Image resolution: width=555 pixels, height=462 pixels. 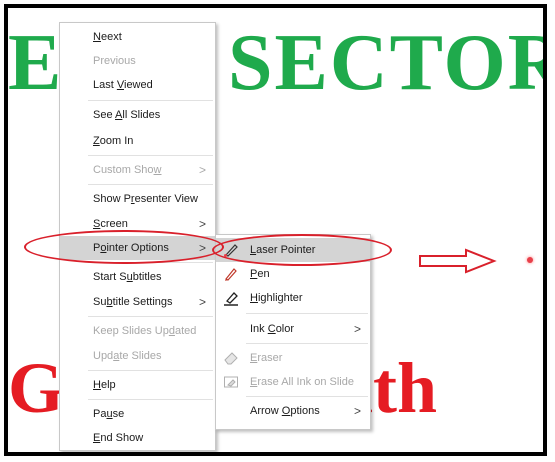 What do you see at coordinates (137, 85) in the screenshot?
I see `menu-item-last-viewed: Last Viewed` at bounding box center [137, 85].